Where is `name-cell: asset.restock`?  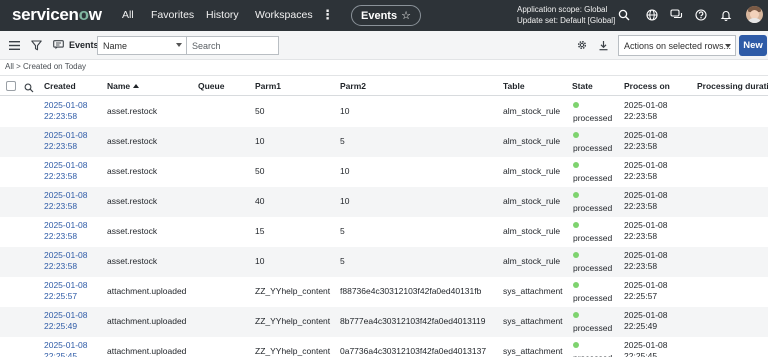 name-cell: asset.restock is located at coordinates (132, 261).